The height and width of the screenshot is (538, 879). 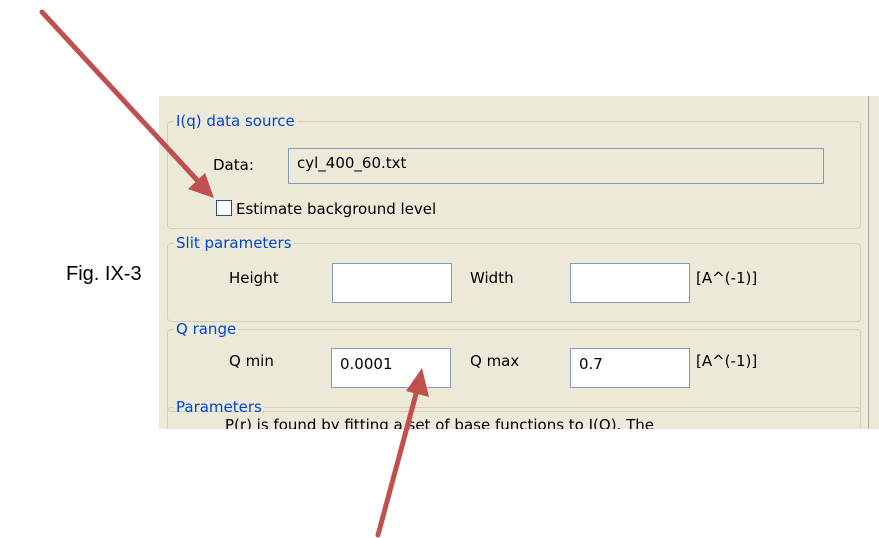 What do you see at coordinates (417, 382) in the screenshot?
I see `arrowhead-qmin-icon` at bounding box center [417, 382].